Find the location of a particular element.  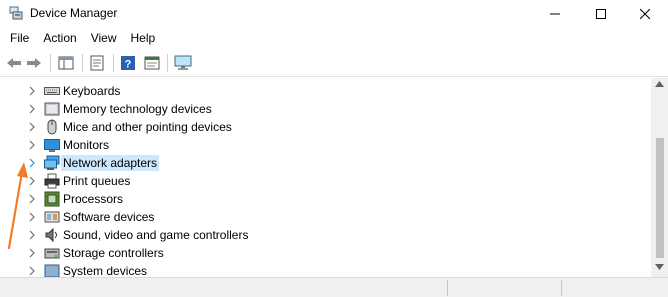

tree-item-memory-technology-devices: Memory technology devices is located at coordinates (325, 109).